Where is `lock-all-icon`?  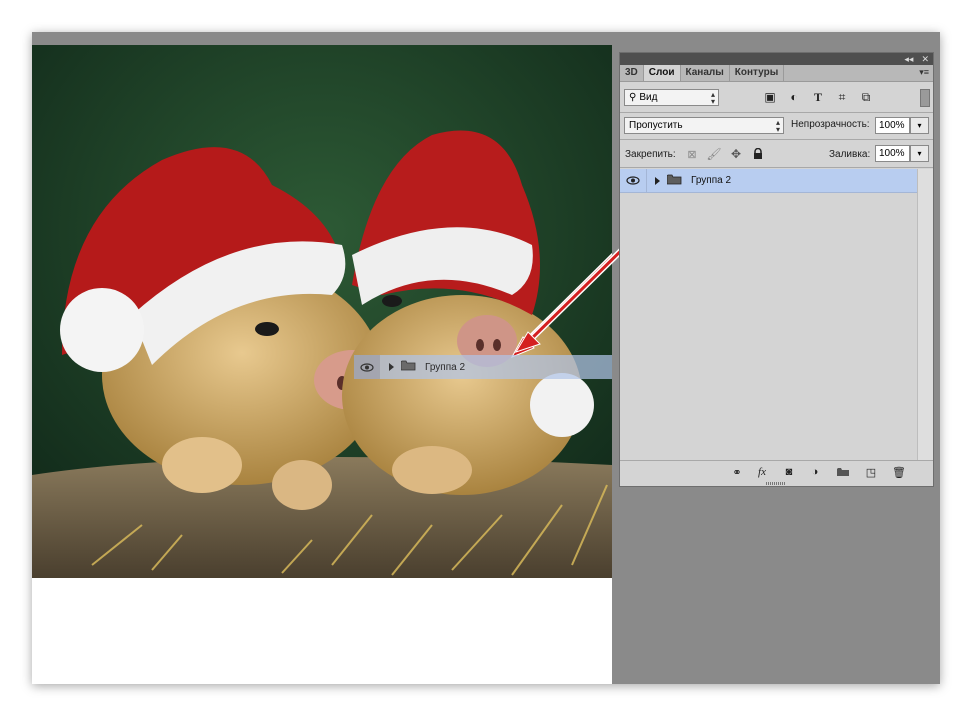
lock-all-icon is located at coordinates (758, 154).